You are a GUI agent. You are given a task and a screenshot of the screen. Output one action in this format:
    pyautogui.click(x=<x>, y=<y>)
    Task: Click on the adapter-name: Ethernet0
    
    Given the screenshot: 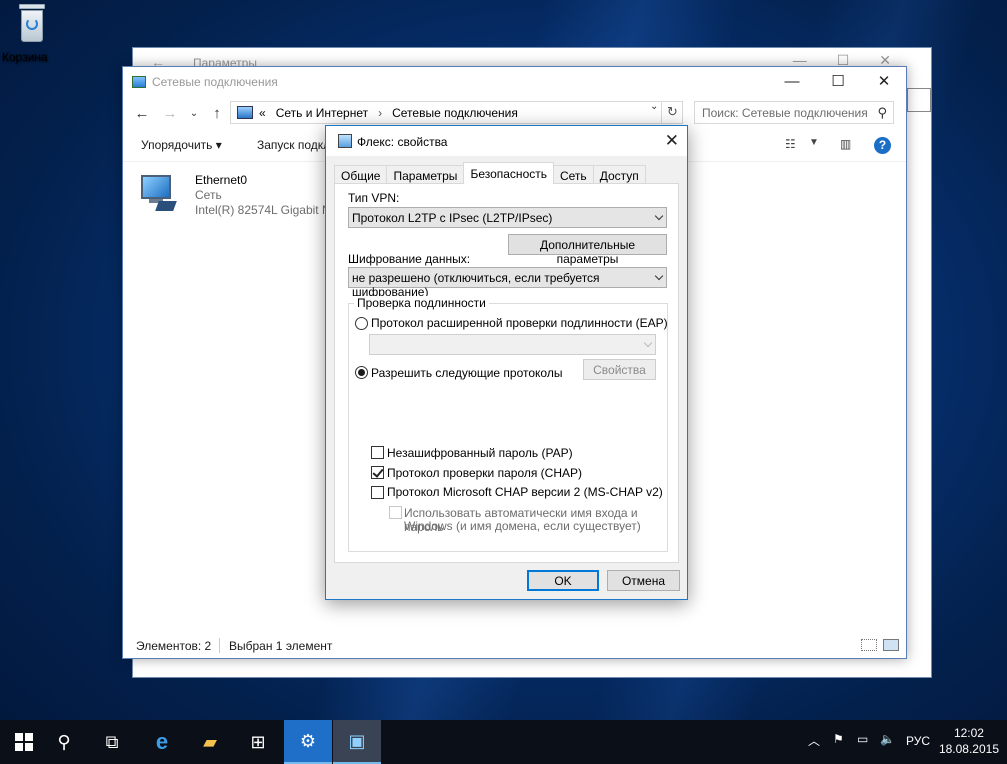 What is the action you would take?
    pyautogui.click(x=221, y=180)
    